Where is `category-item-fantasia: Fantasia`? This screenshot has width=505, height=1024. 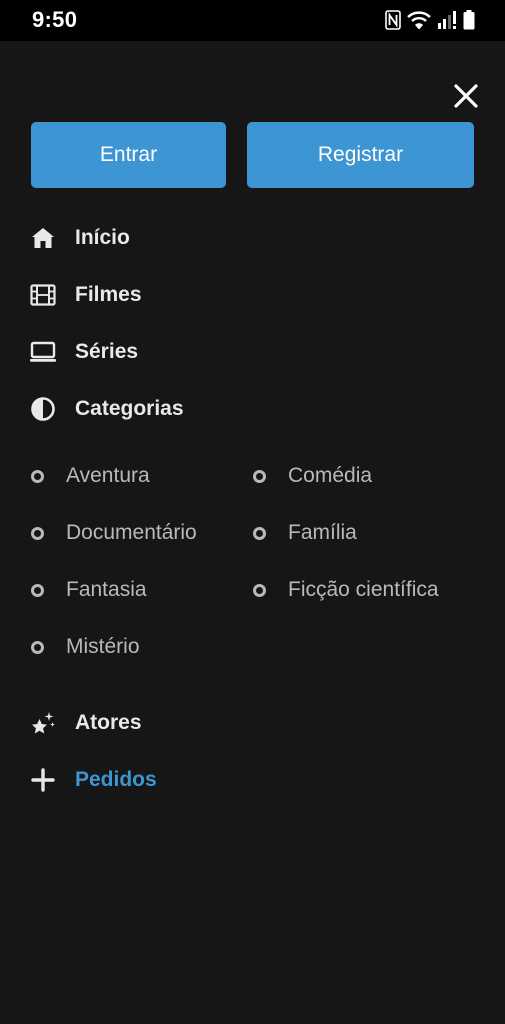
category-item-fantasia: Fantasia is located at coordinates (88, 590).